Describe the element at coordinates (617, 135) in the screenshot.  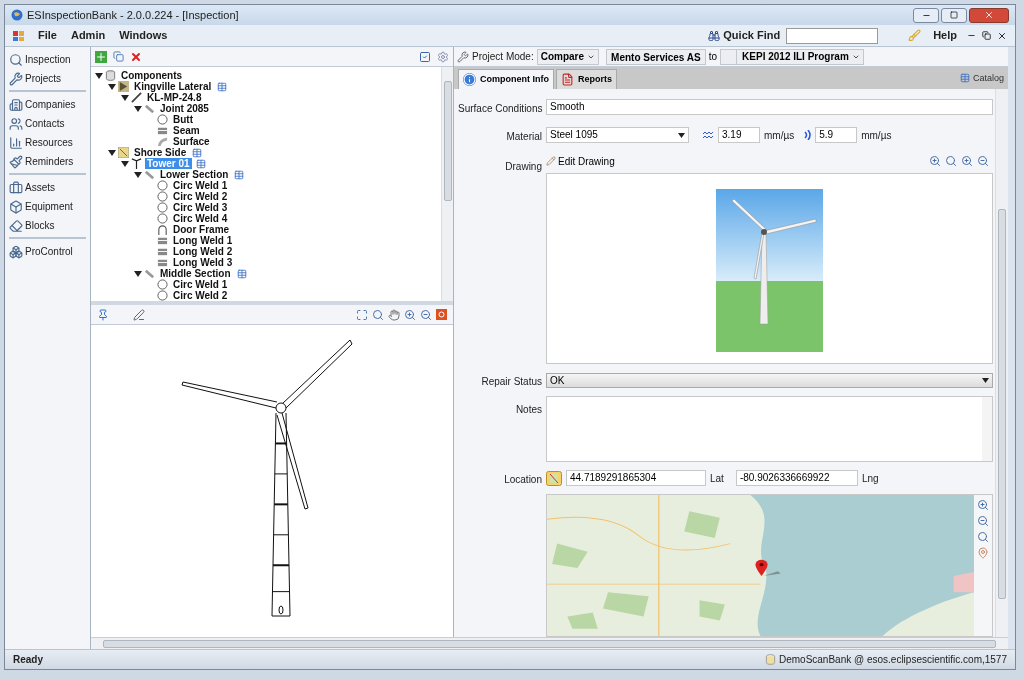
I see `material-dropdown: Steel 1095` at that location.